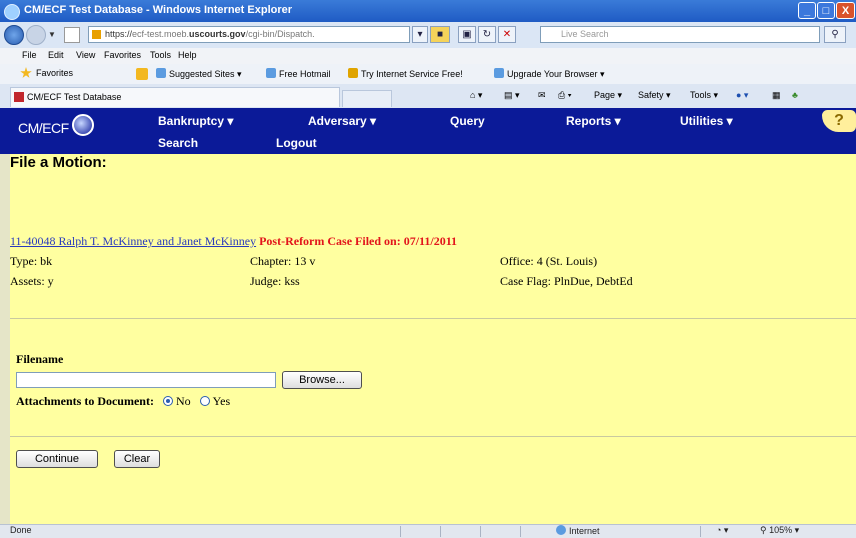 This screenshot has width=856, height=538. Describe the element at coordinates (561, 530) in the screenshot. I see `globe-icon` at that location.